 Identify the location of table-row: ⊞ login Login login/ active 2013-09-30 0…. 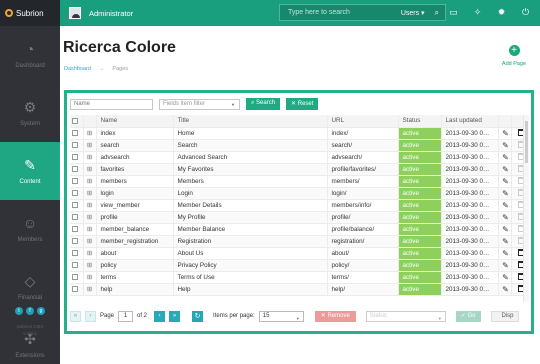
(299, 193).